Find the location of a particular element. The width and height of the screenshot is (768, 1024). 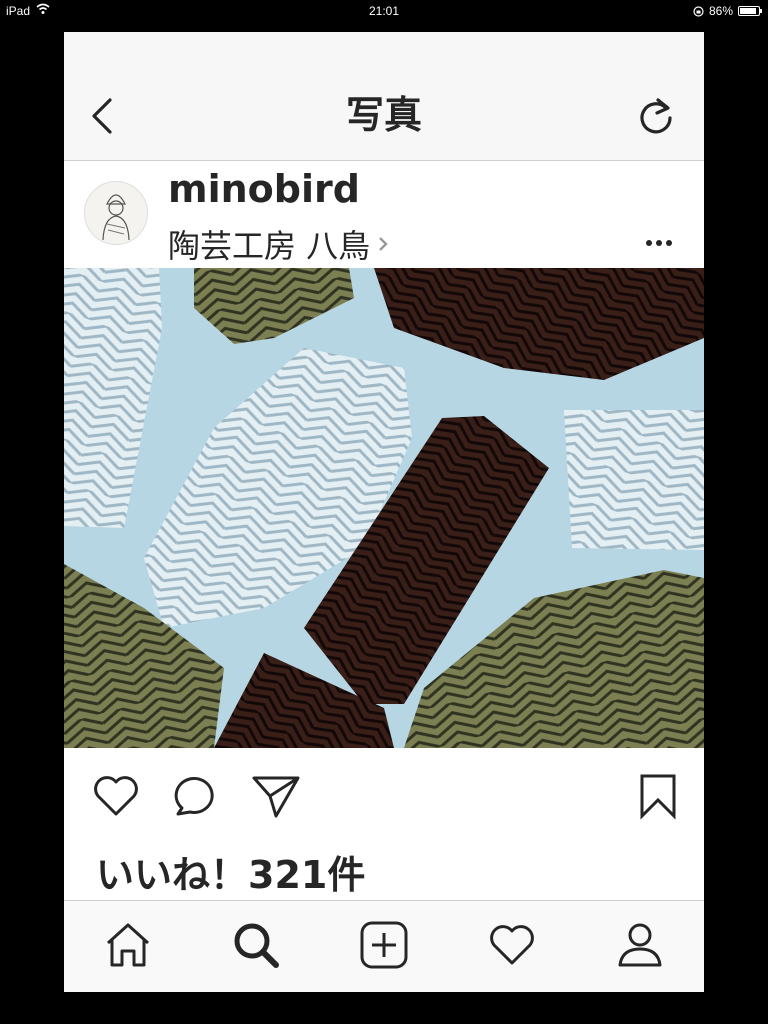

status-time: 21:01 is located at coordinates (384, 11).